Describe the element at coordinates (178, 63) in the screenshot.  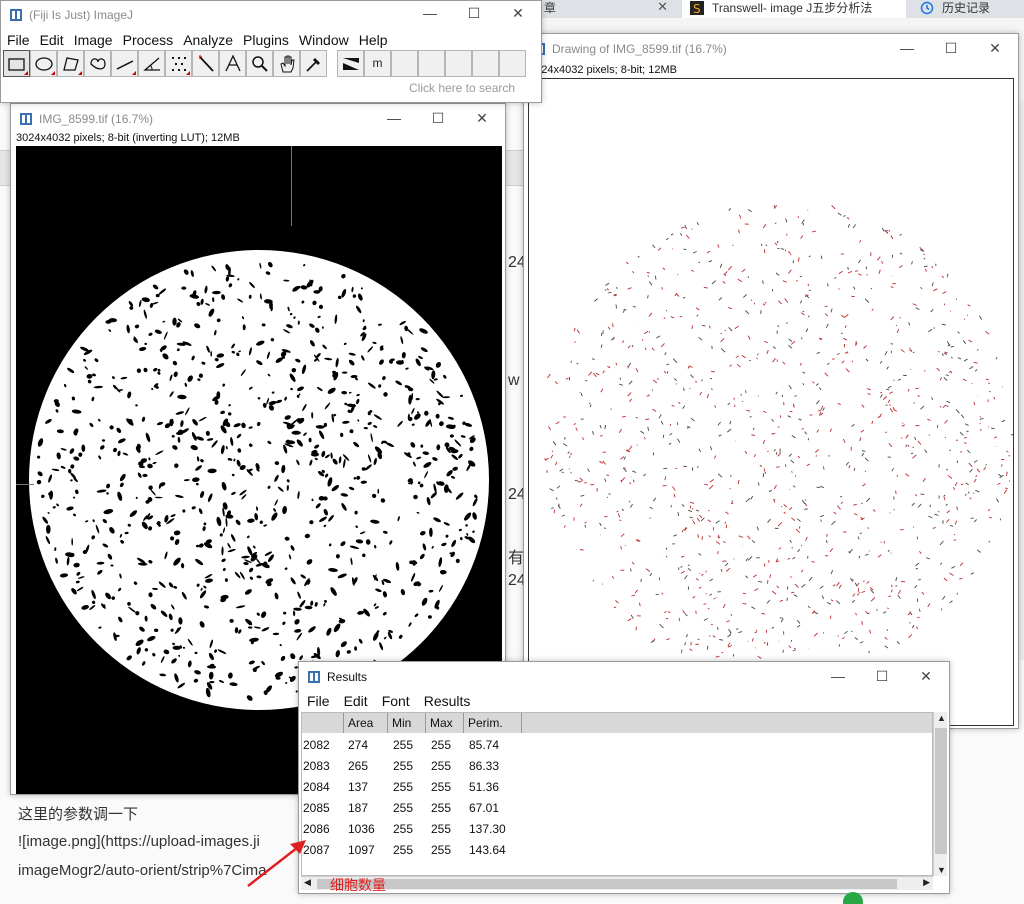
I see `point-tool-button` at that location.